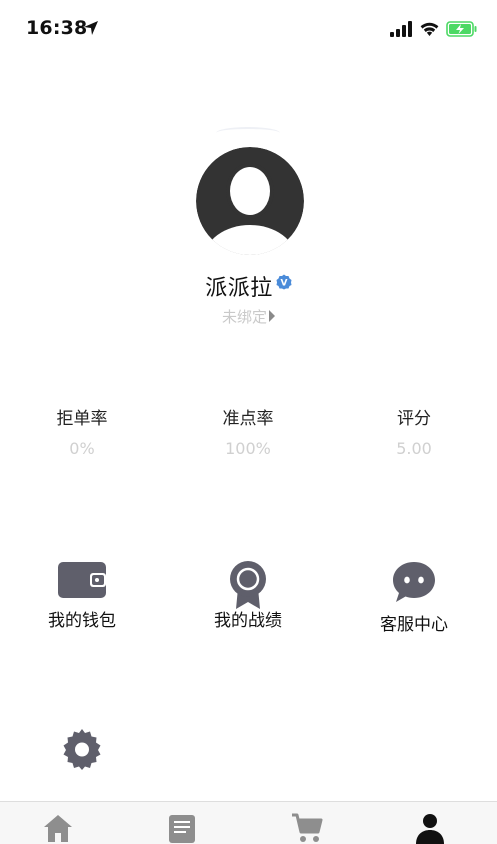 The width and height of the screenshot is (497, 844). Describe the element at coordinates (244, 316) in the screenshot. I see `bind-status-text: 未绑定` at that location.